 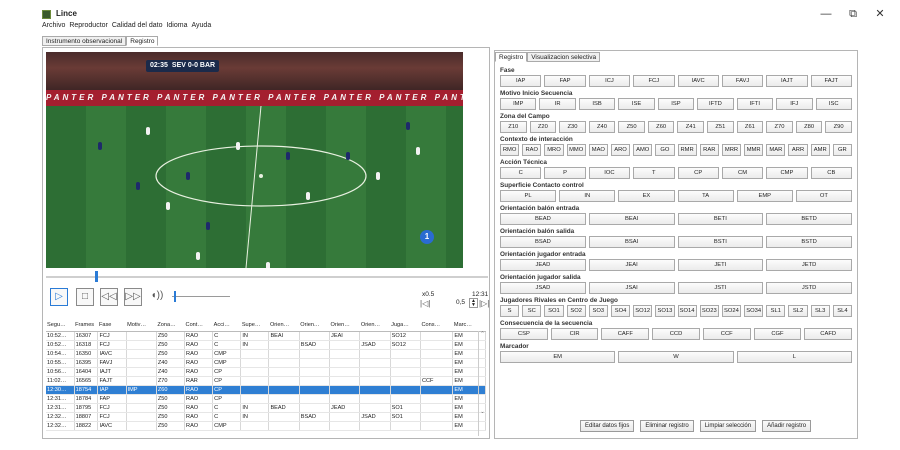 I want to click on category-button-jsad: JSAD, so click(x=543, y=288).